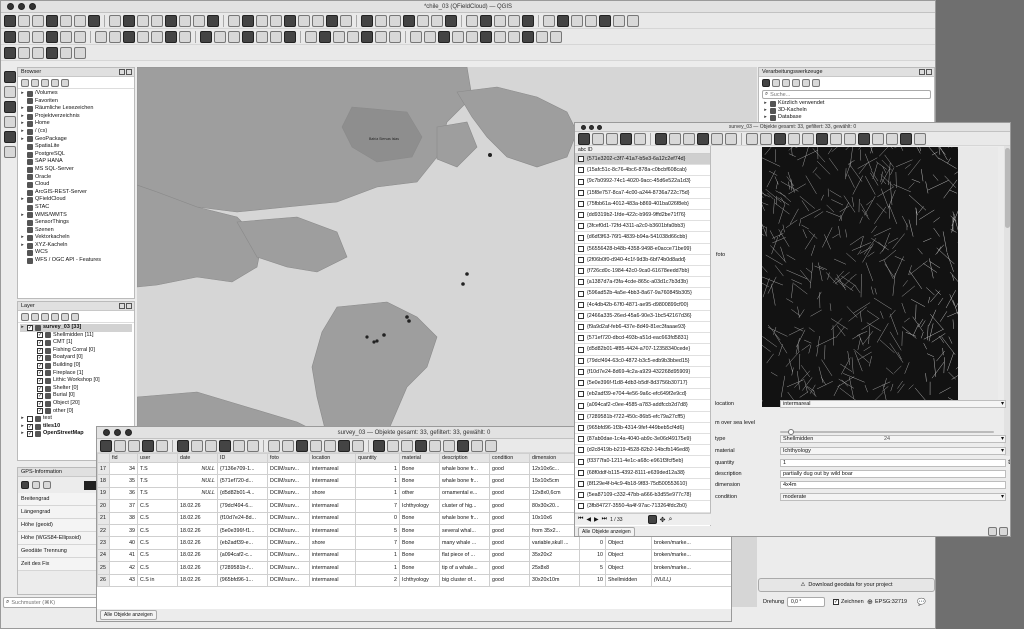 Image resolution: width=1024 pixels, height=629 pixels. Describe the element at coordinates (642, 305) in the screenshot. I see `list-item: {4c4db42b-67f0-4871-ae95-d9800899cf00}` at that location.